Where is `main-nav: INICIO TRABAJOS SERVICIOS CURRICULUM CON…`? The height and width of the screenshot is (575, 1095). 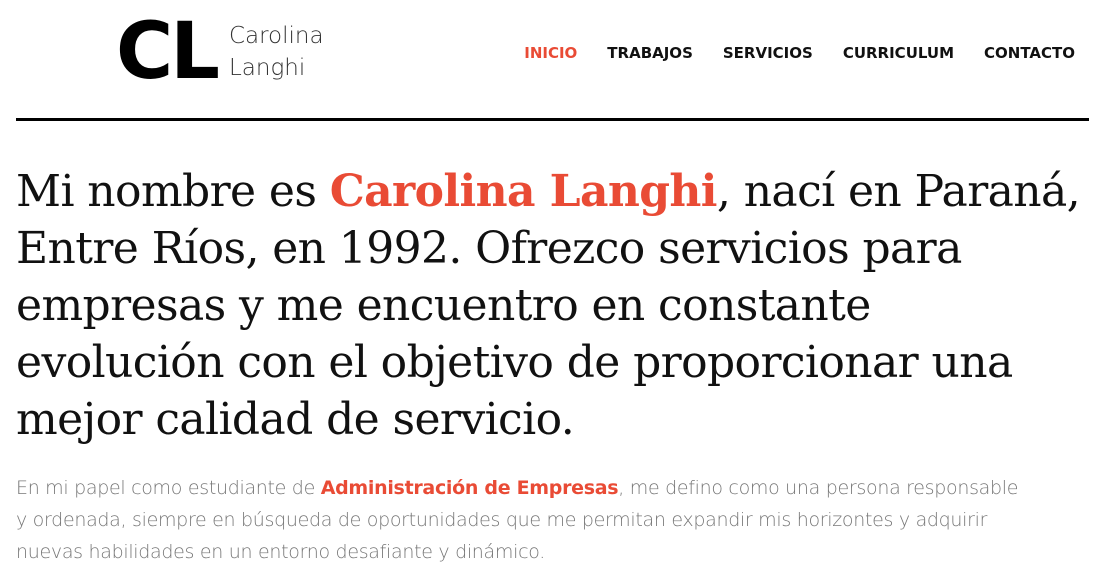 main-nav: INICIO TRABAJOS SERVICIOS CURRICULUM CON… is located at coordinates (799, 53).